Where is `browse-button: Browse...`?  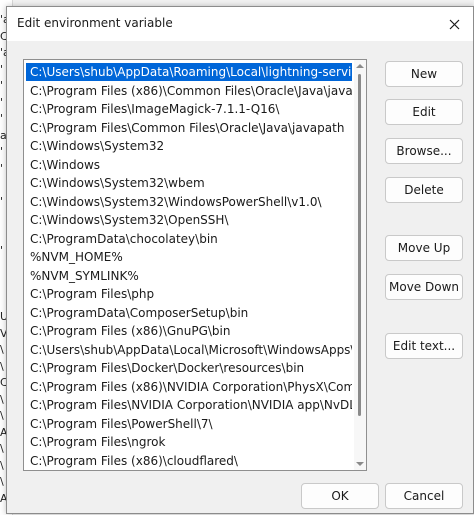
browse-button: Browse... is located at coordinates (424, 151).